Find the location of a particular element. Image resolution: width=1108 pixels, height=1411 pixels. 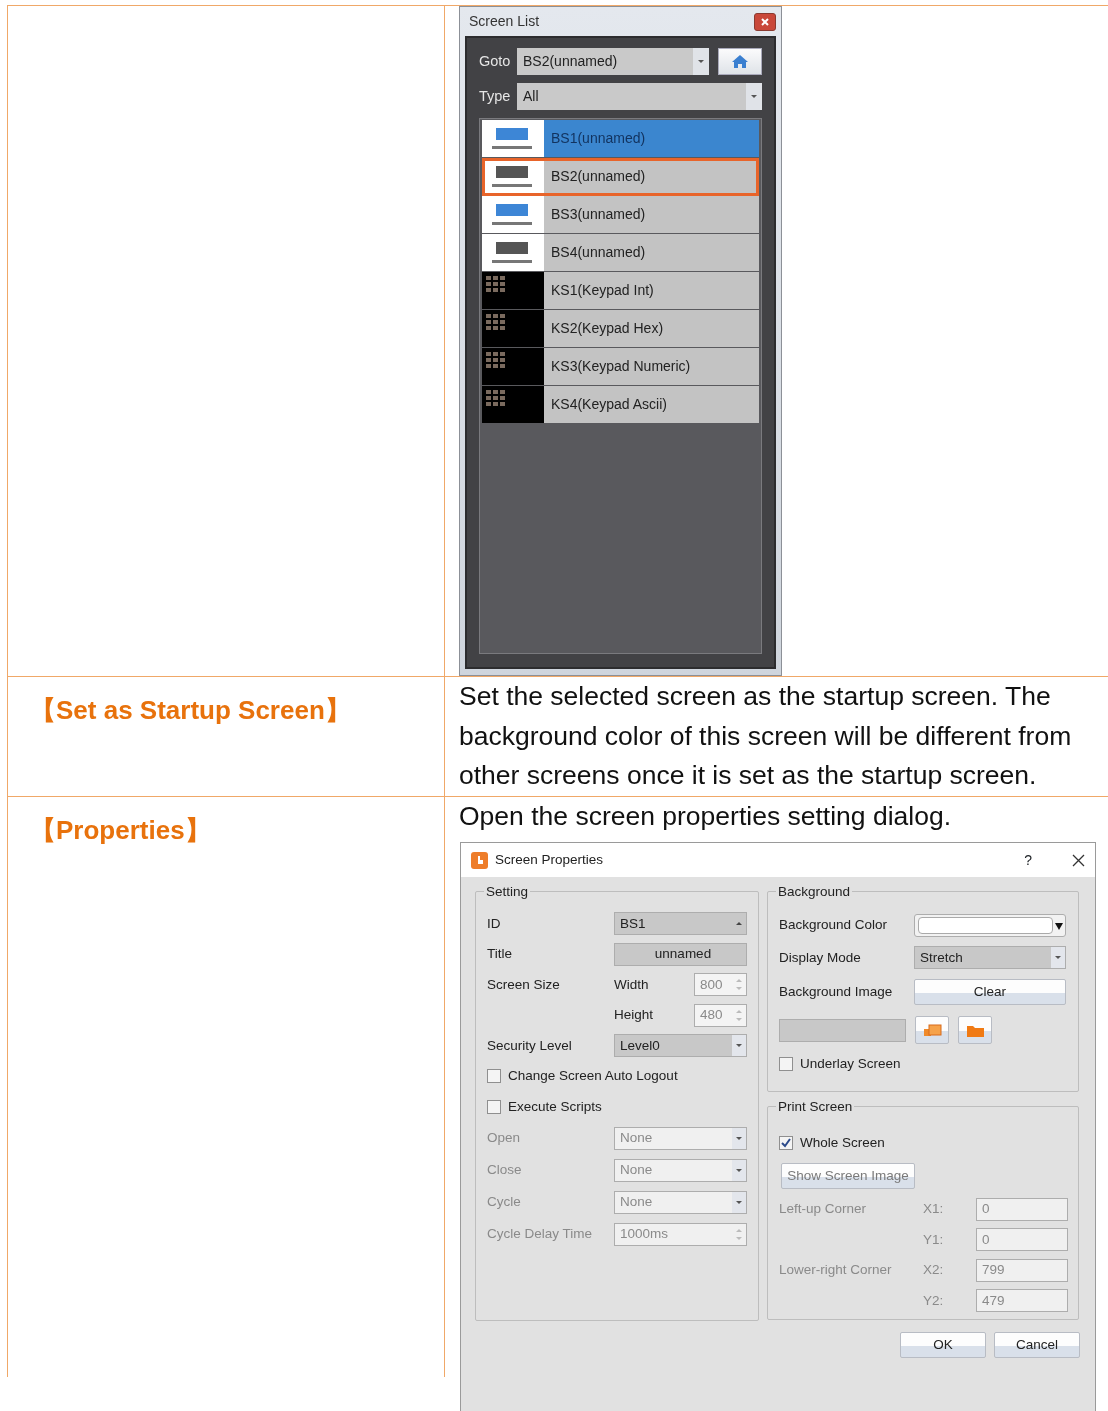

field-label: Background Image is located at coordinates (836, 991).